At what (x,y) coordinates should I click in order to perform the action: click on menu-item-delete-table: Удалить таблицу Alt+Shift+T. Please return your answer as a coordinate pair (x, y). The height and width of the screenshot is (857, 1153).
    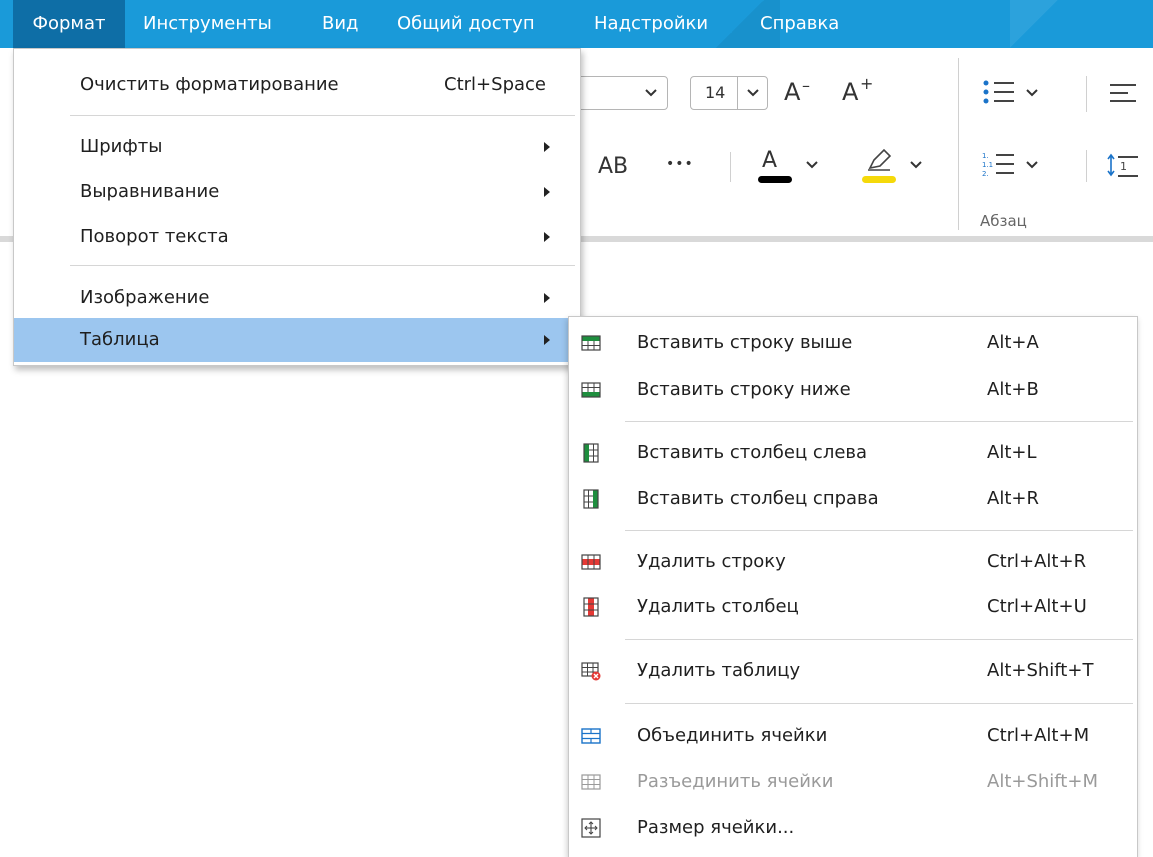
    Looking at the image, I should click on (853, 671).